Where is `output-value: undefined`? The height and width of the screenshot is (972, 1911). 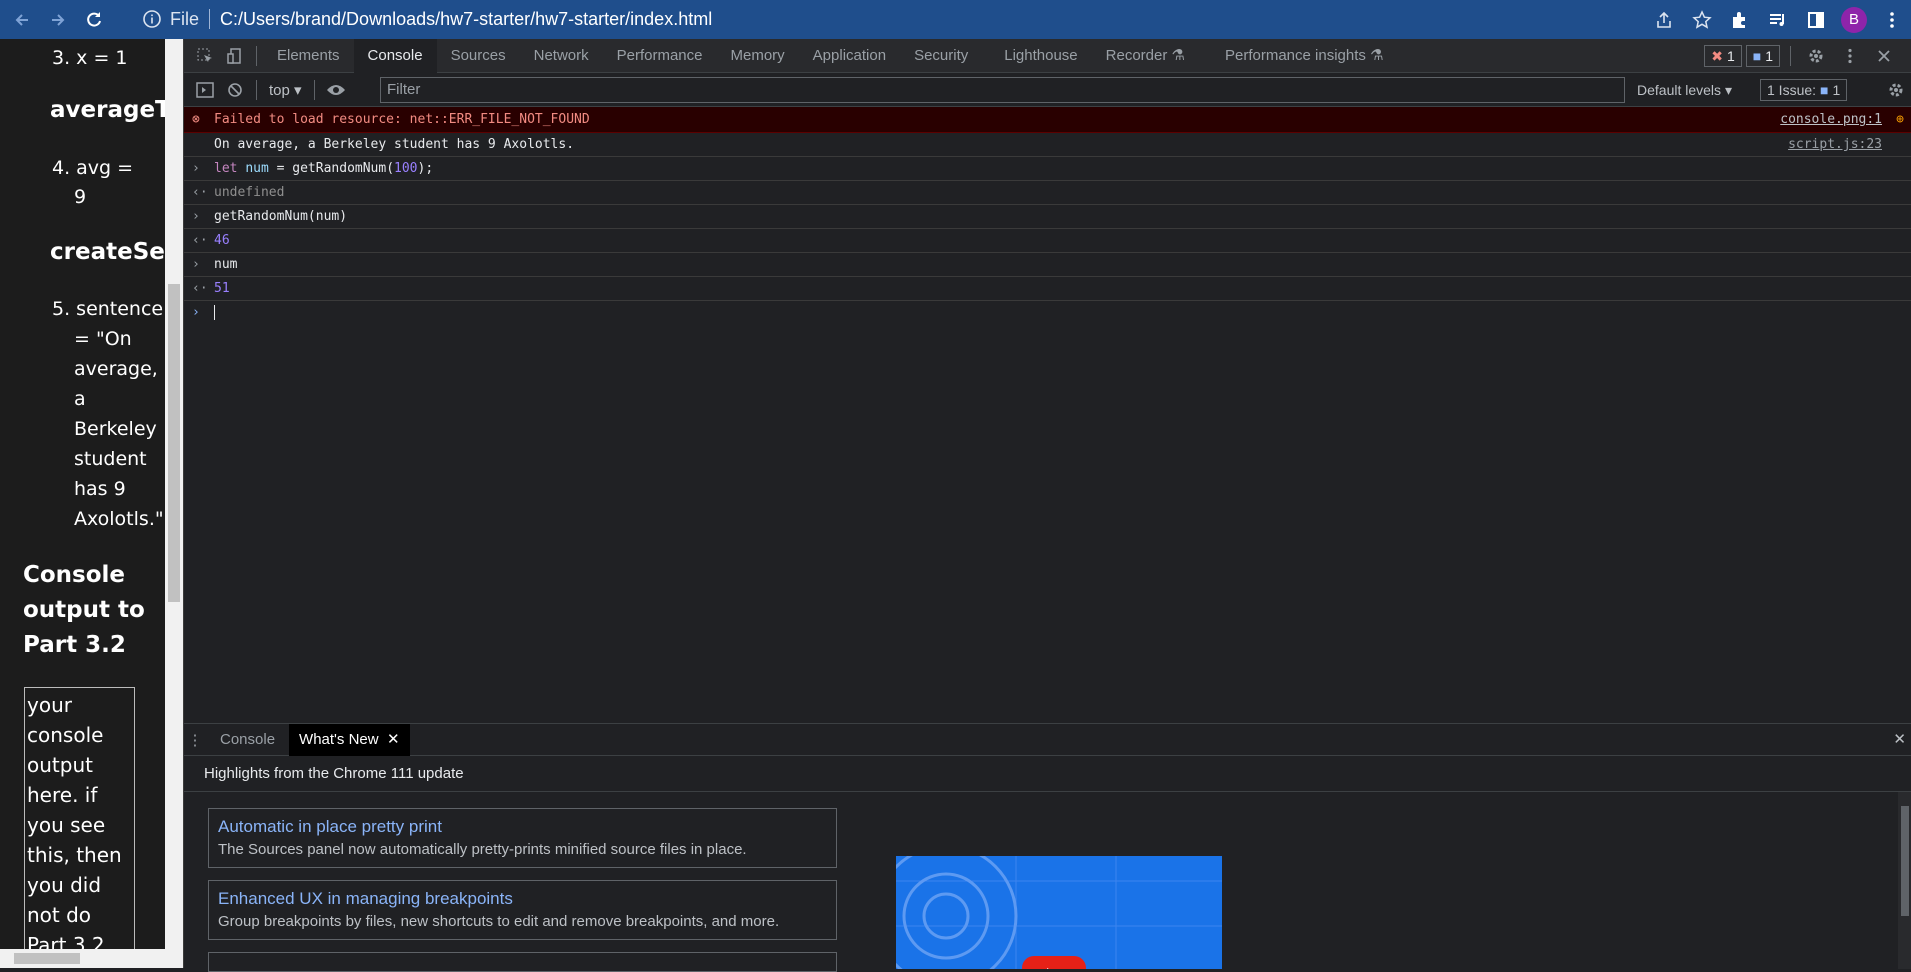 output-value: undefined is located at coordinates (249, 192).